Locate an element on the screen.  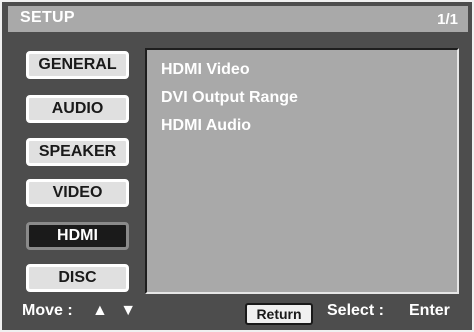
return-button: Return is located at coordinates (279, 314).